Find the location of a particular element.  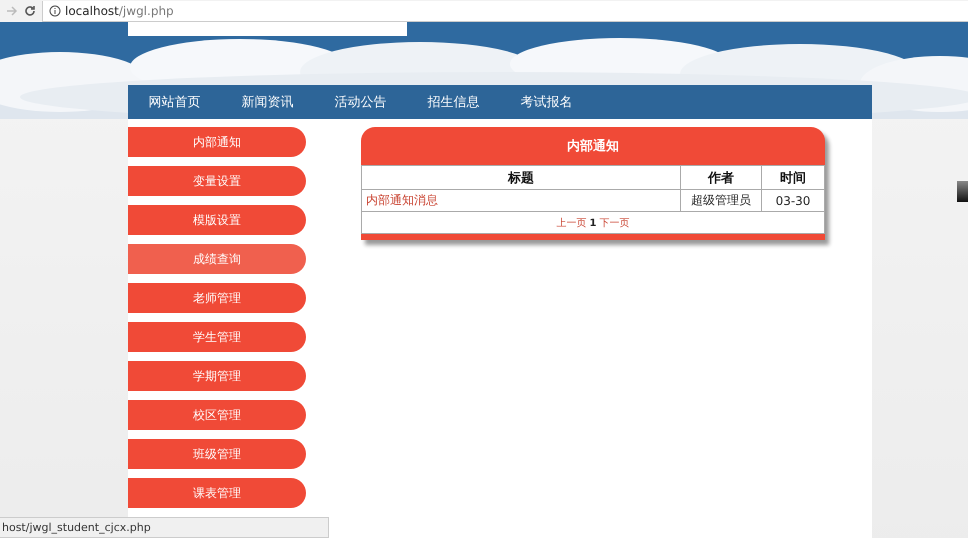

address-bar: localhost/jwgl.php is located at coordinates (505, 11).